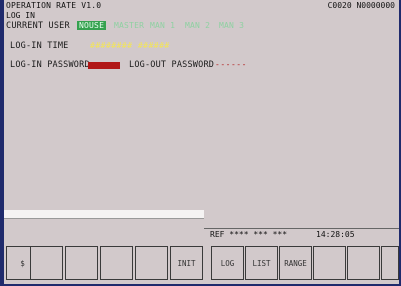  Describe the element at coordinates (130, 45) in the screenshot. I see `login-time-value: ######## ######` at that location.